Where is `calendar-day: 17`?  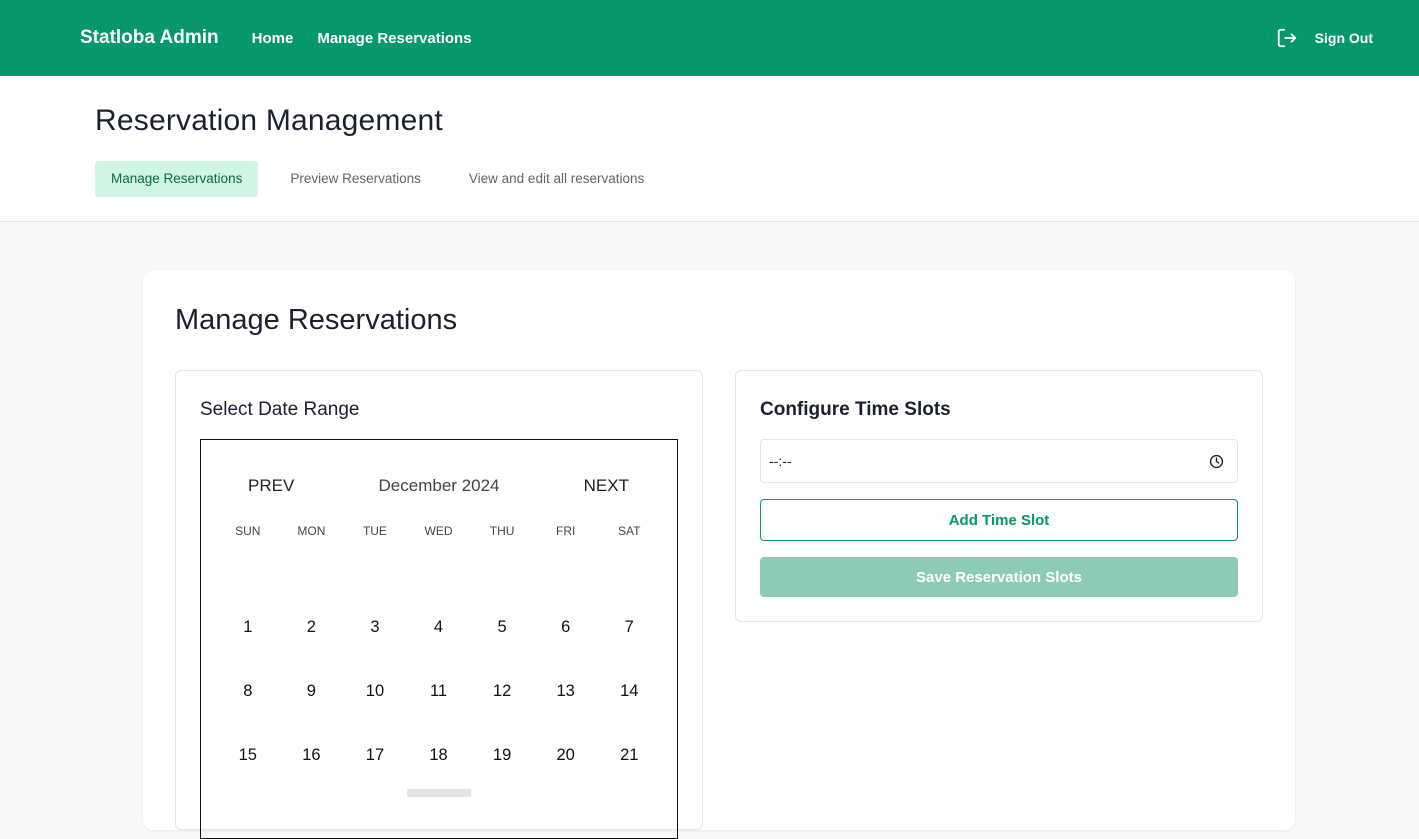 calendar-day: 17 is located at coordinates (375, 755).